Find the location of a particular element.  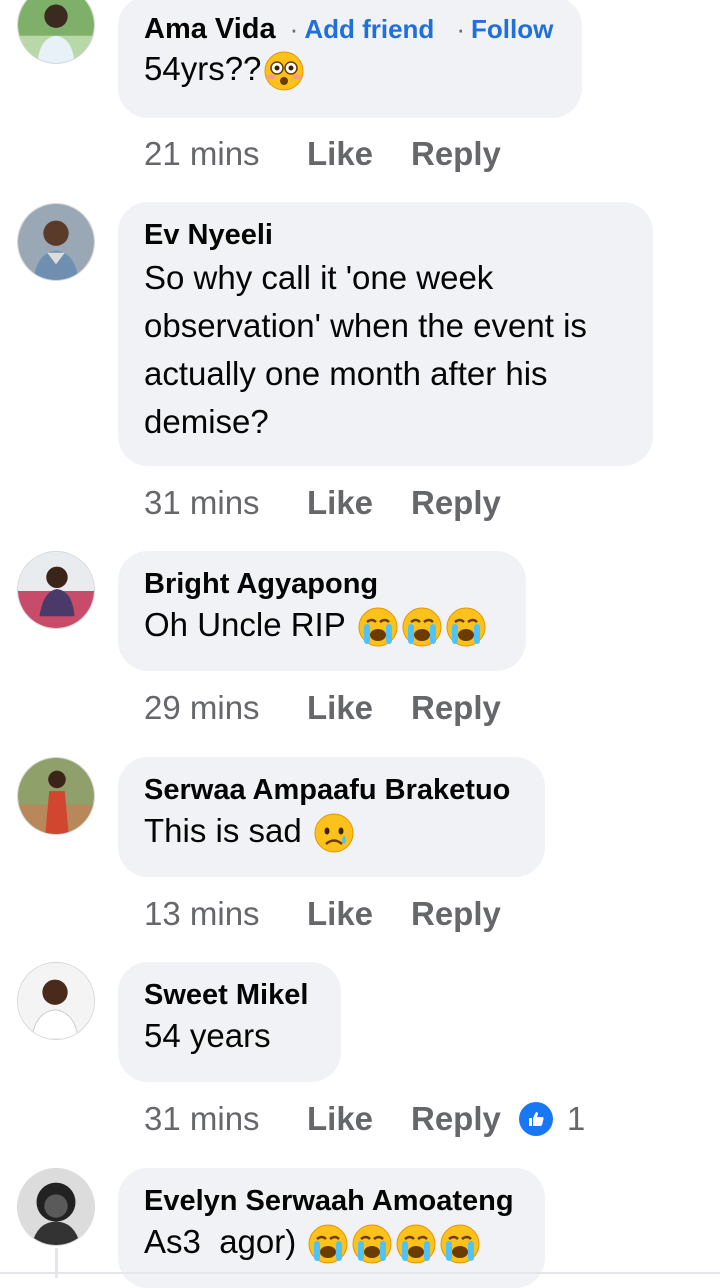

author-name: Ev Nyeeli is located at coordinates (385, 235).